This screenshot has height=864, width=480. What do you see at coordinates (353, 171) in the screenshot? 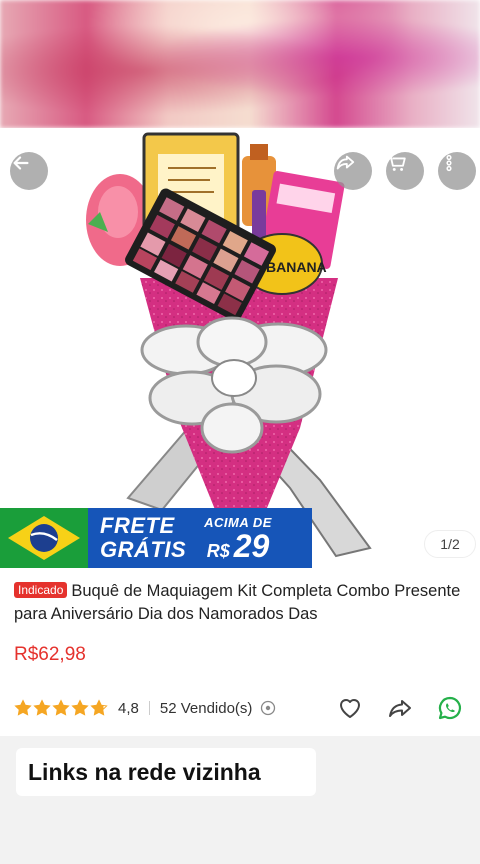
I see `share-button` at bounding box center [353, 171].